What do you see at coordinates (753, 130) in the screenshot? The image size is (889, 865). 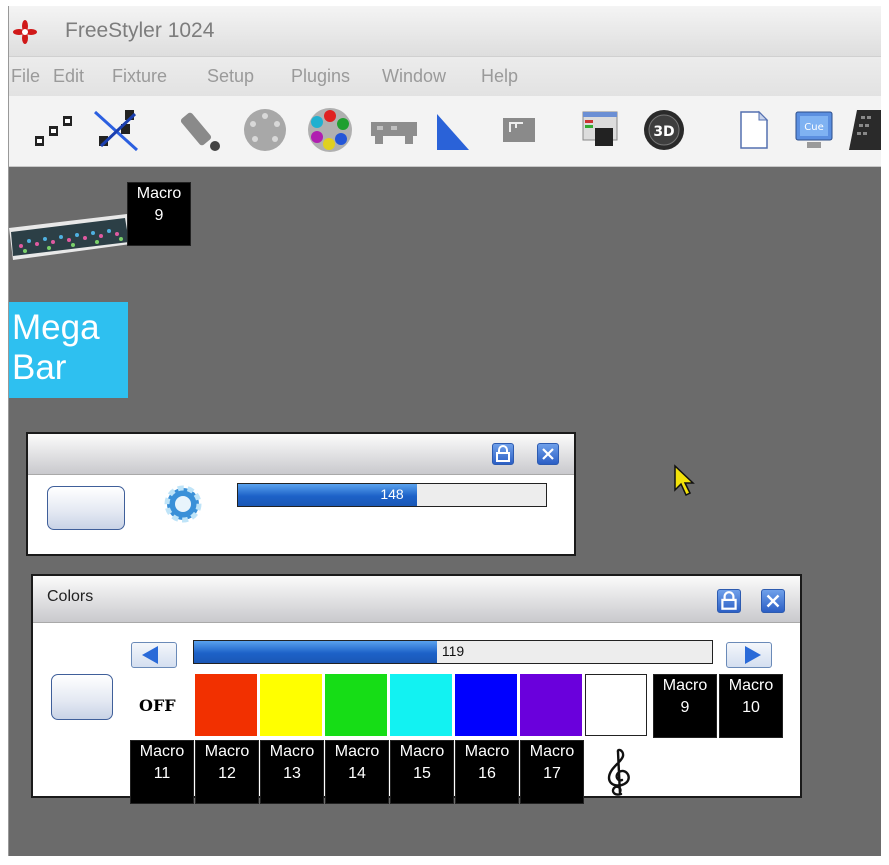 I see `new-document-icon` at bounding box center [753, 130].